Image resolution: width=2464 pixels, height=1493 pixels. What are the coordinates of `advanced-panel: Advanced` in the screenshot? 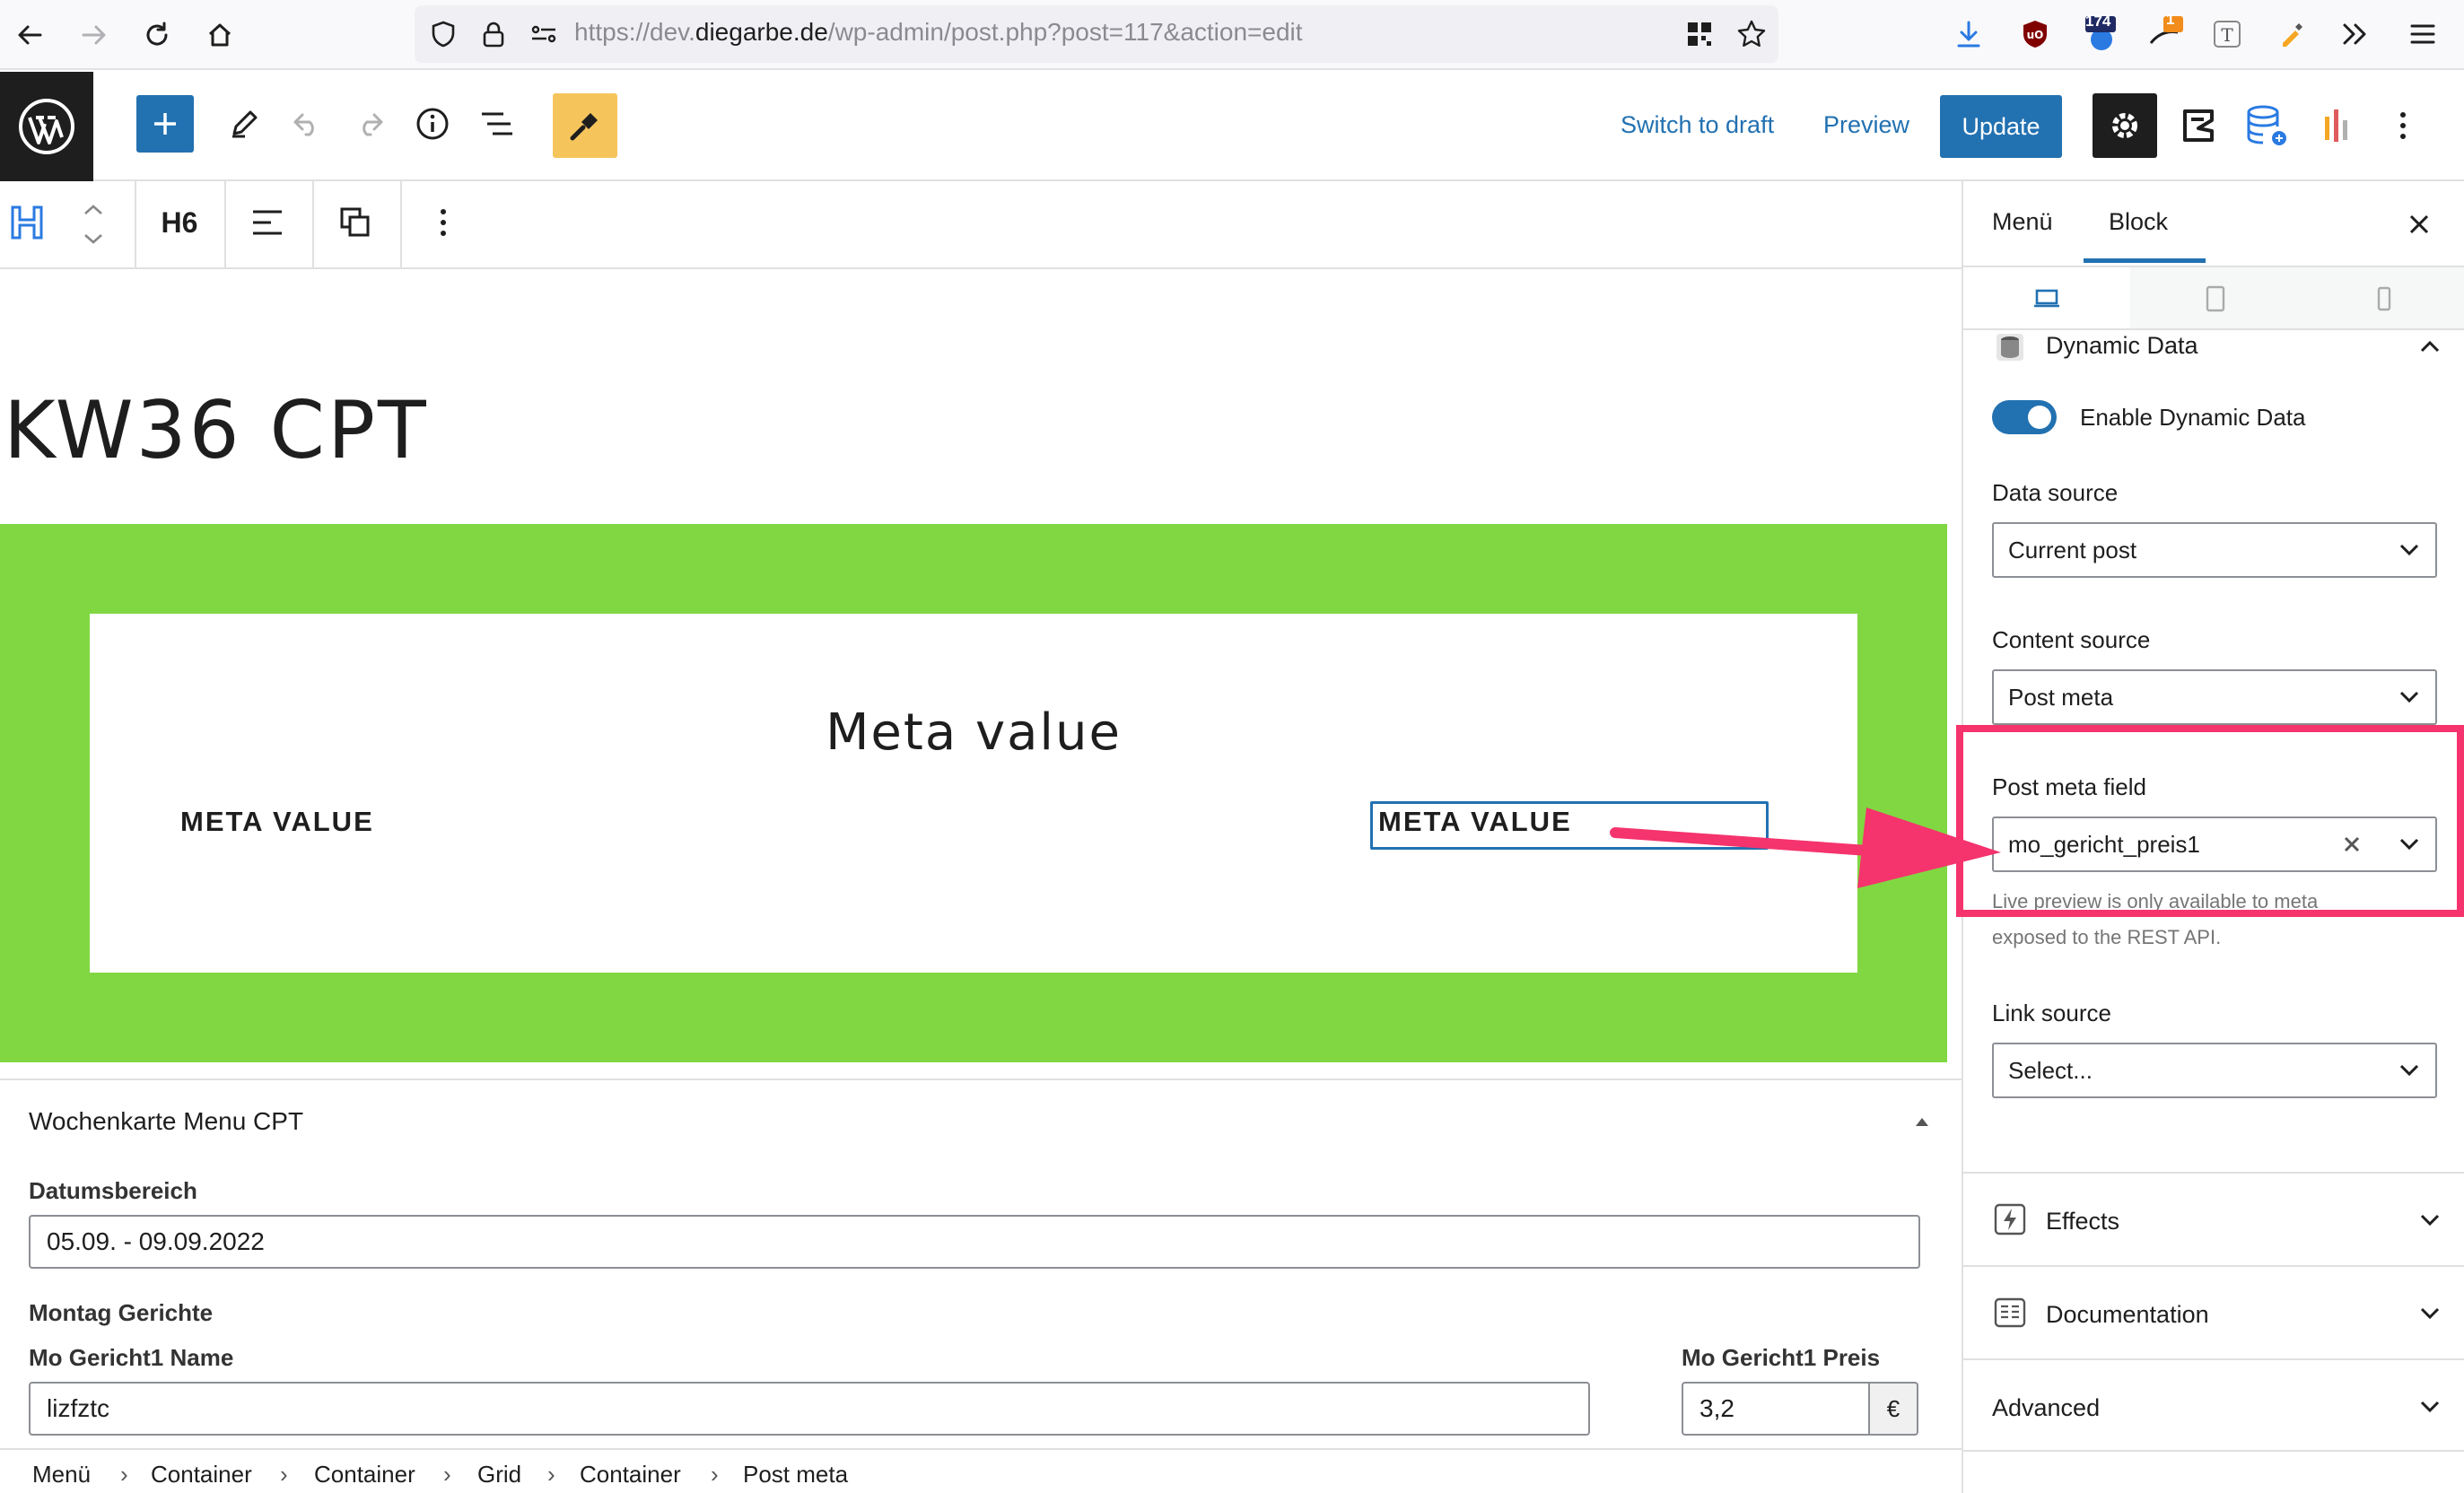 It's located at (2213, 1405).